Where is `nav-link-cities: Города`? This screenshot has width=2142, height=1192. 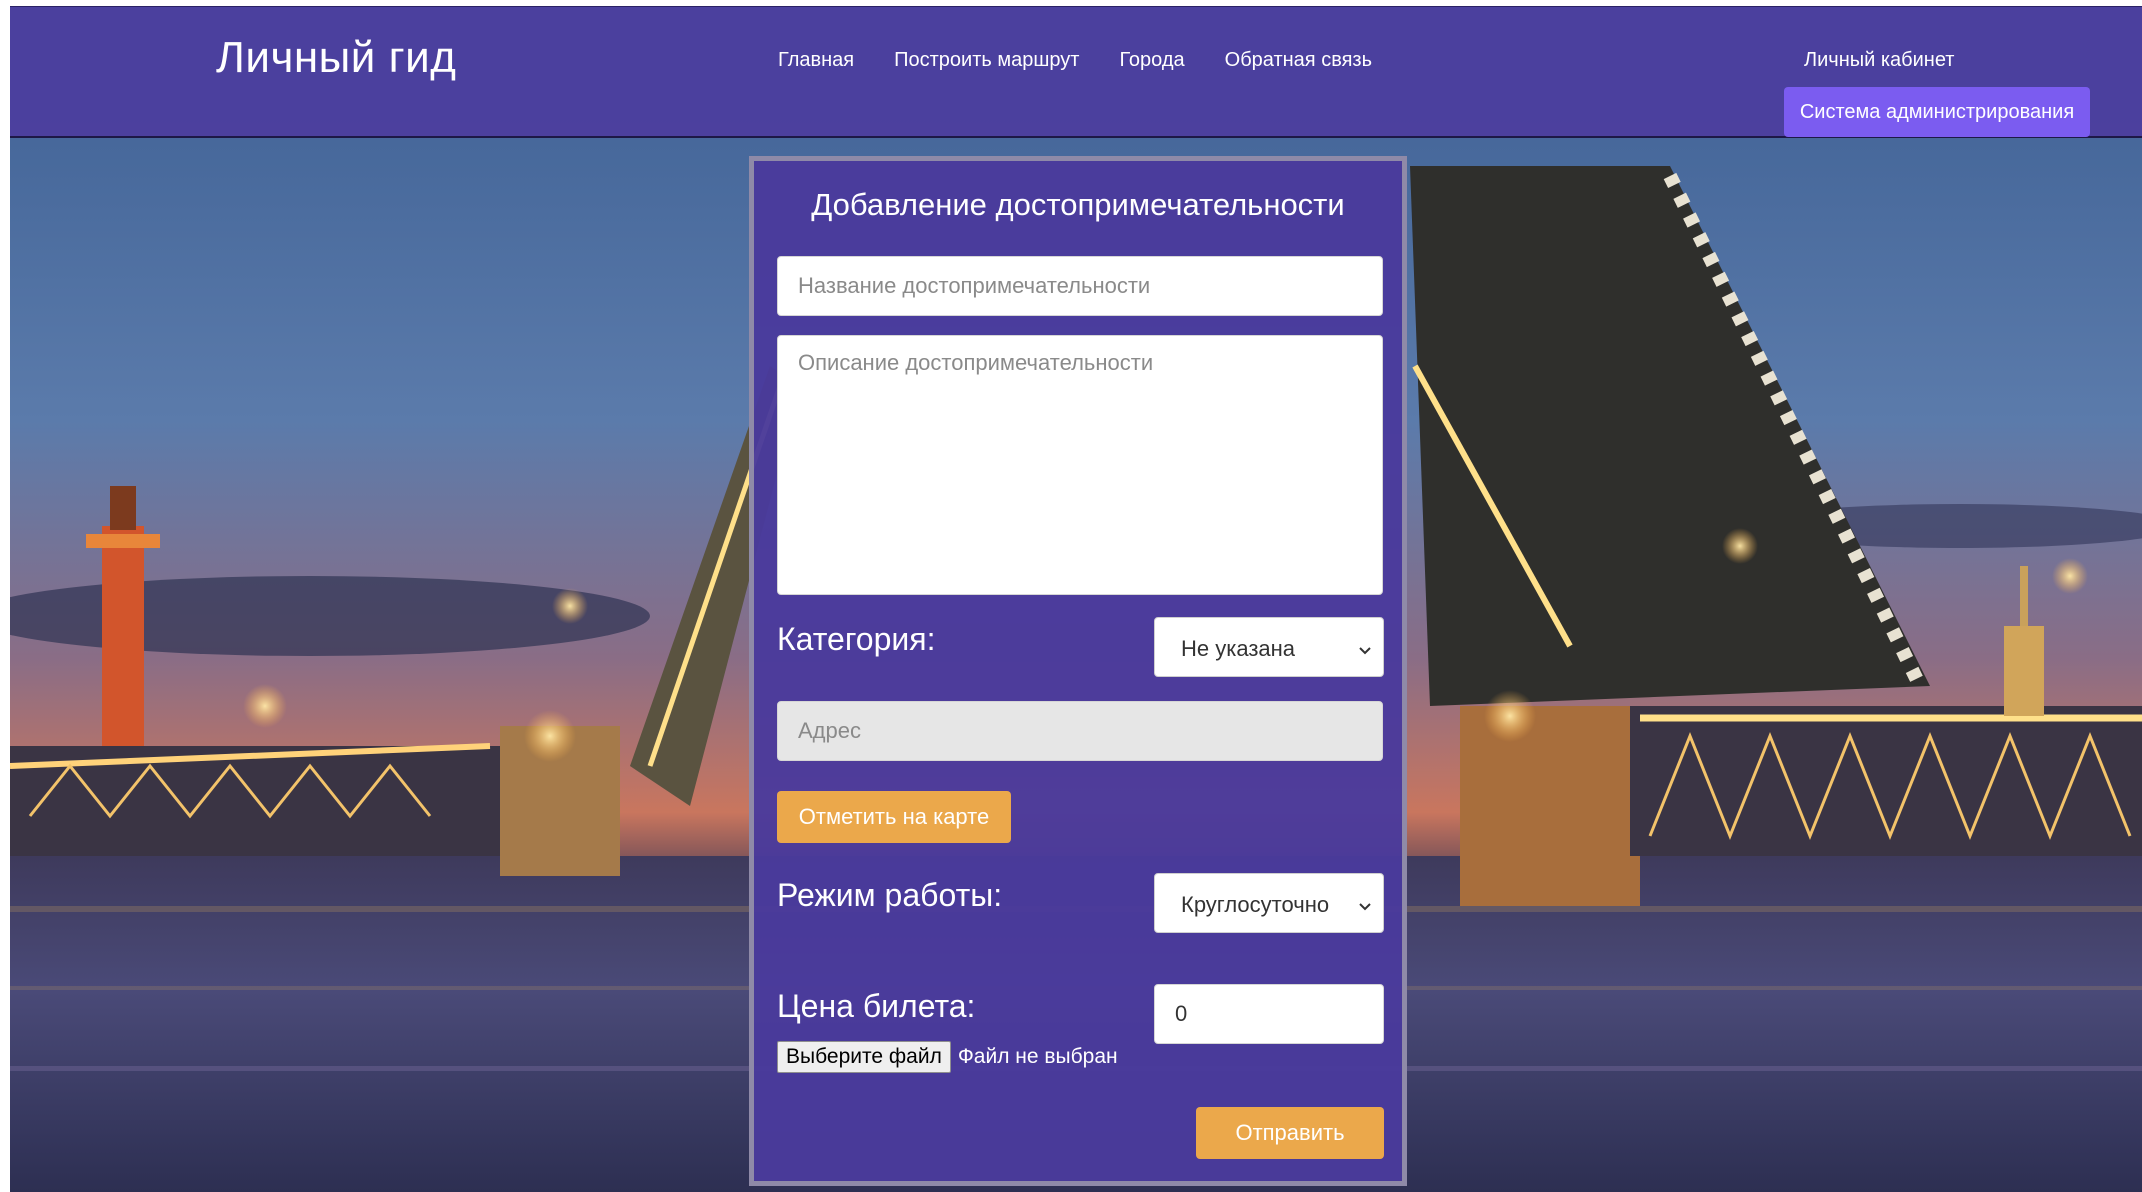 nav-link-cities: Города is located at coordinates (1151, 60).